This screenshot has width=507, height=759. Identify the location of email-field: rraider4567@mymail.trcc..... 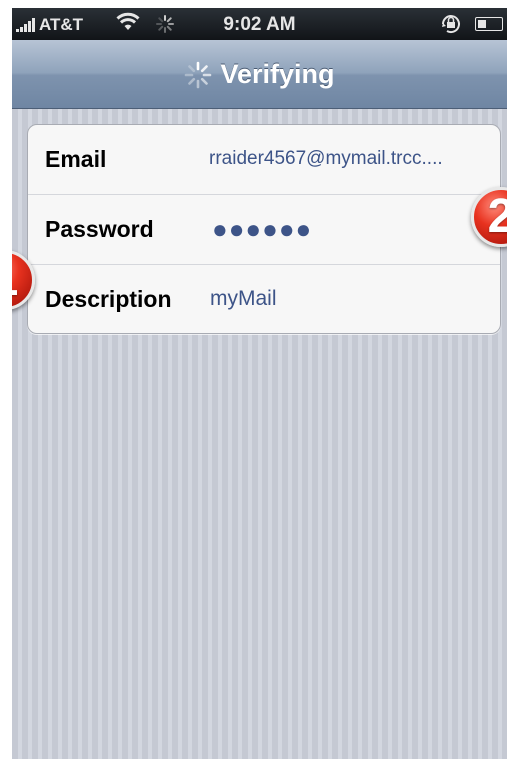
(326, 159).